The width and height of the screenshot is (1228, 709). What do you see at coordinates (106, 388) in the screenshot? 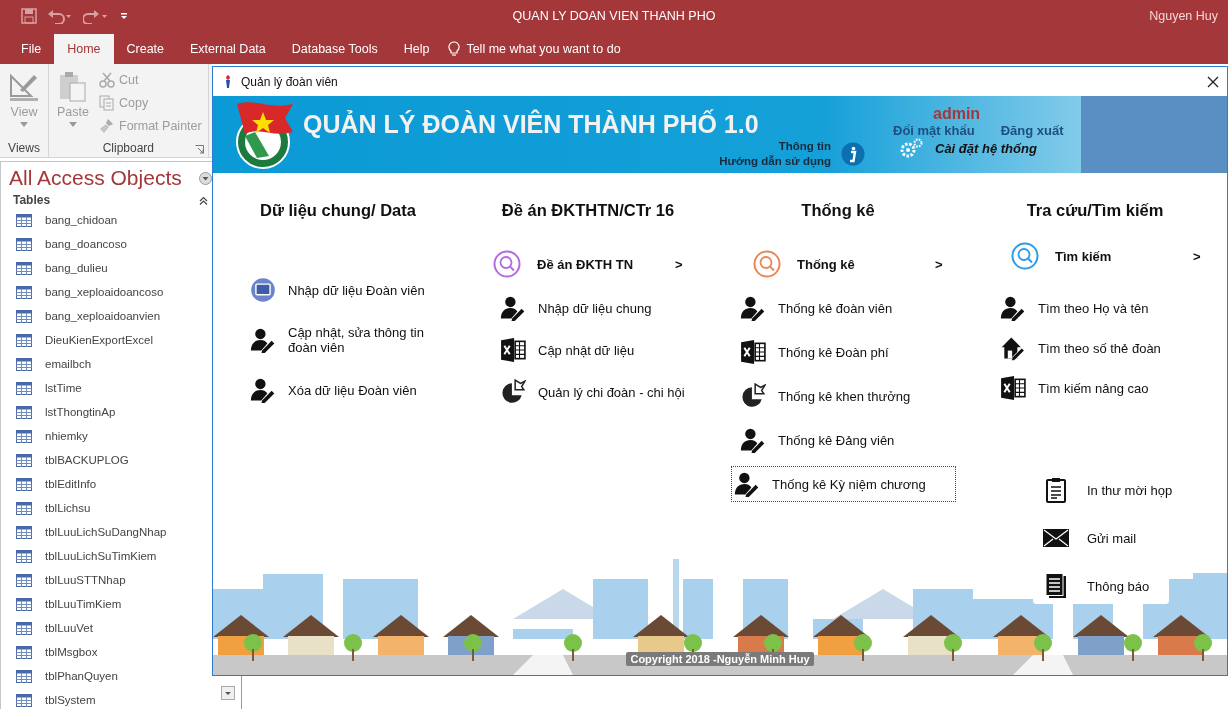
I see `table-item: lstTime` at bounding box center [106, 388].